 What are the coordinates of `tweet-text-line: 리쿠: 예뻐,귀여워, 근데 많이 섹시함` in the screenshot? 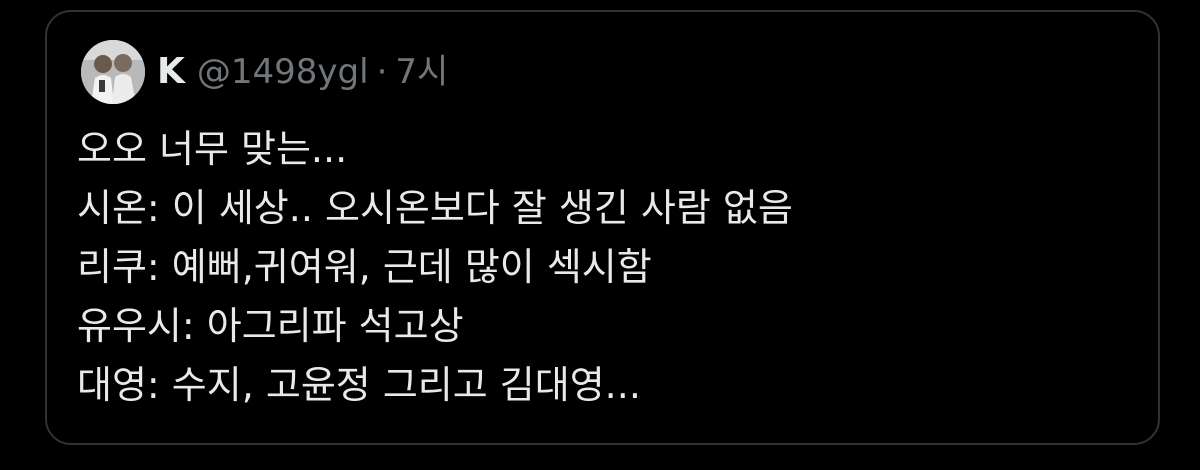 It's located at (364, 267).